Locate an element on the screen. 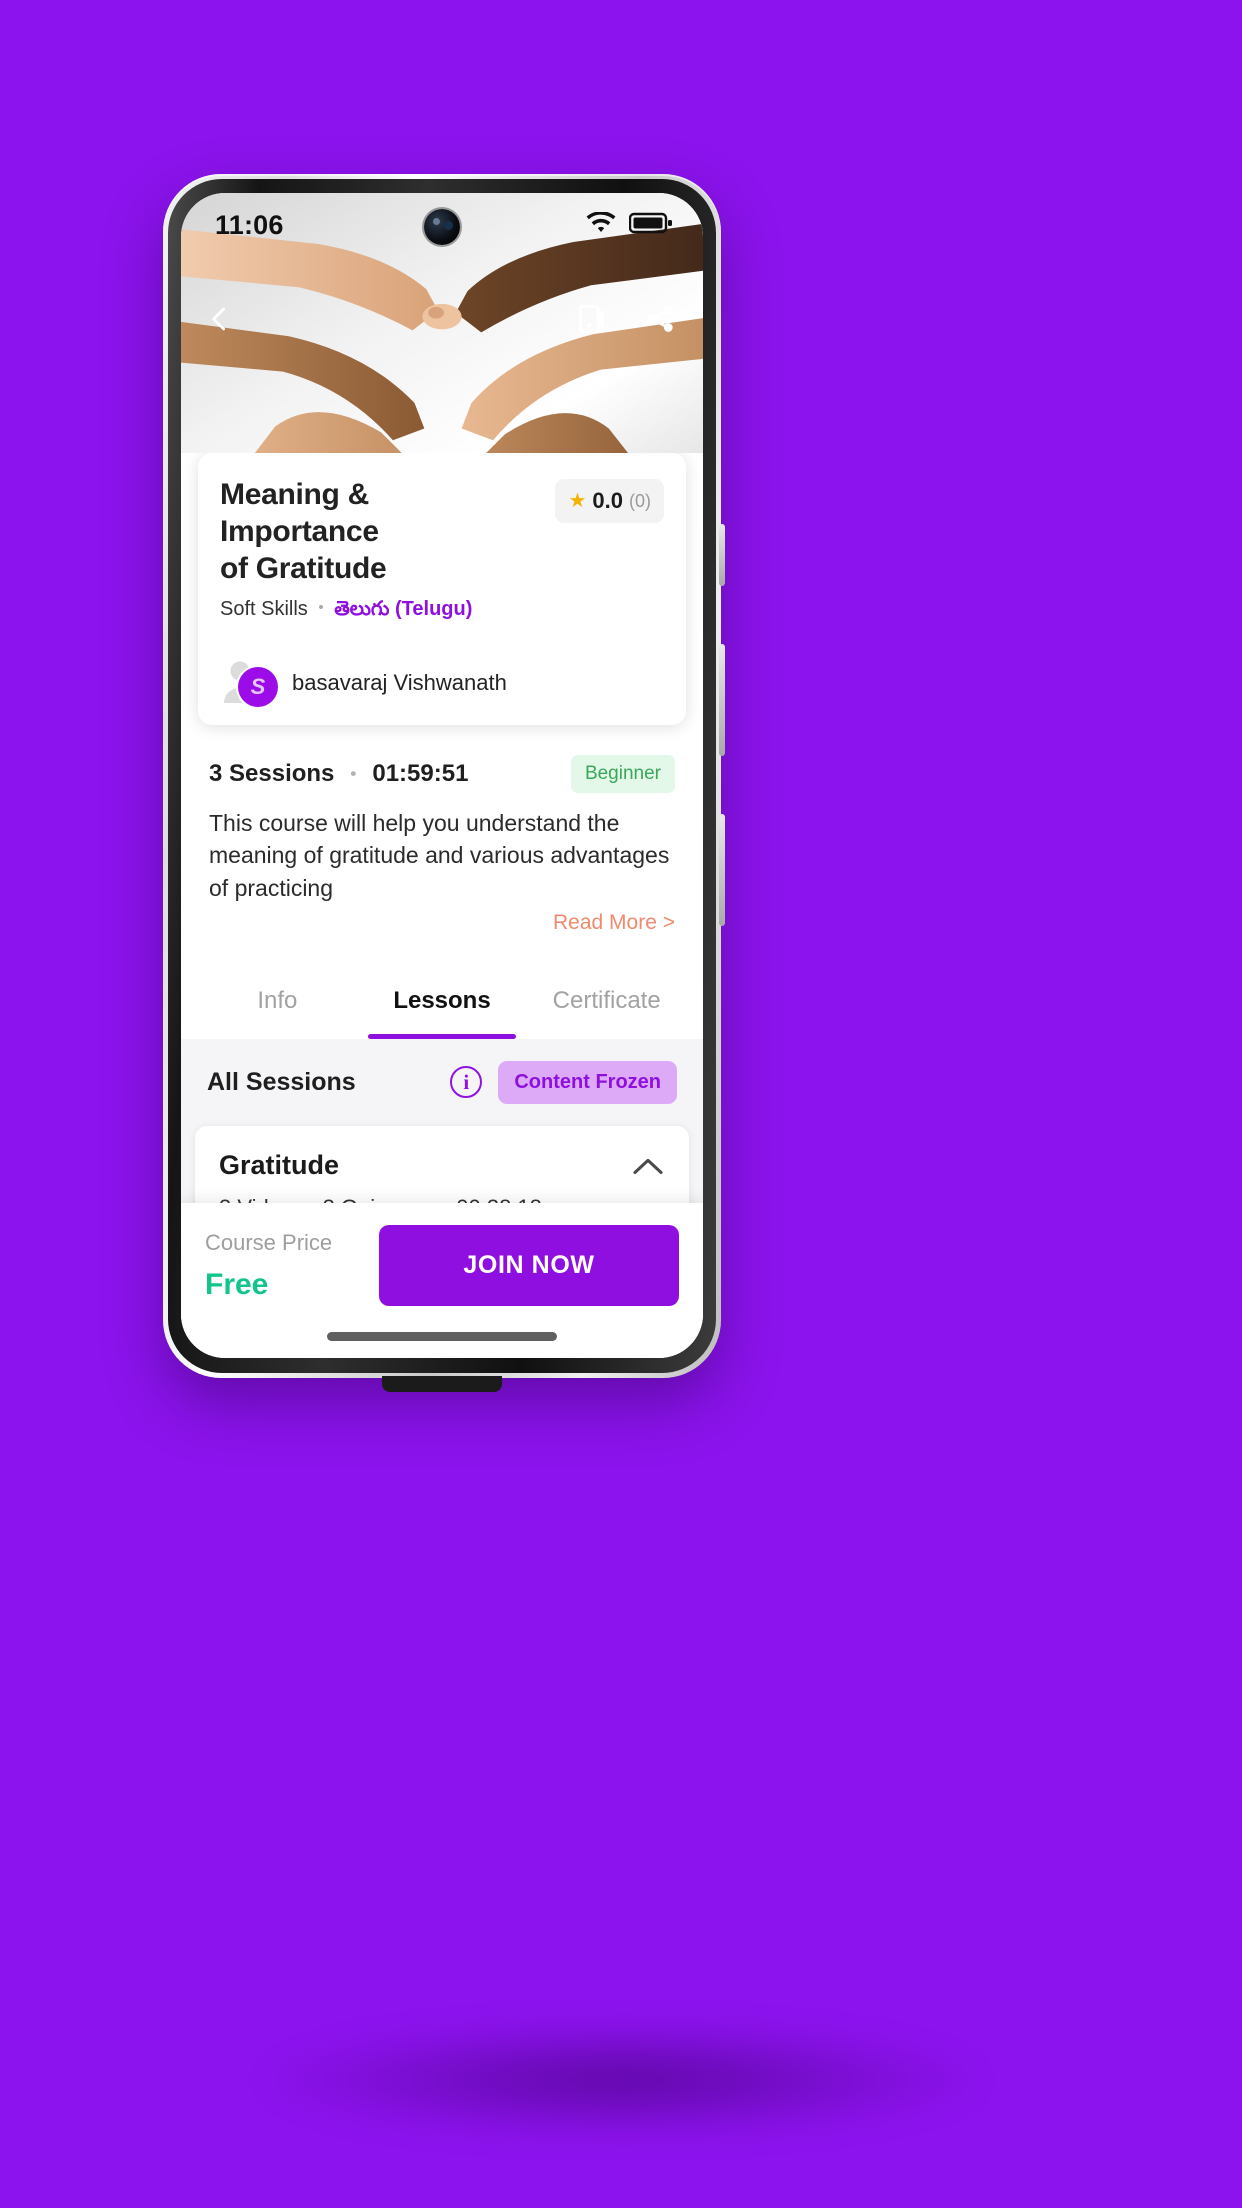 The width and height of the screenshot is (1242, 2208). session-videos: 3 Videos is located at coordinates (261, 1199).